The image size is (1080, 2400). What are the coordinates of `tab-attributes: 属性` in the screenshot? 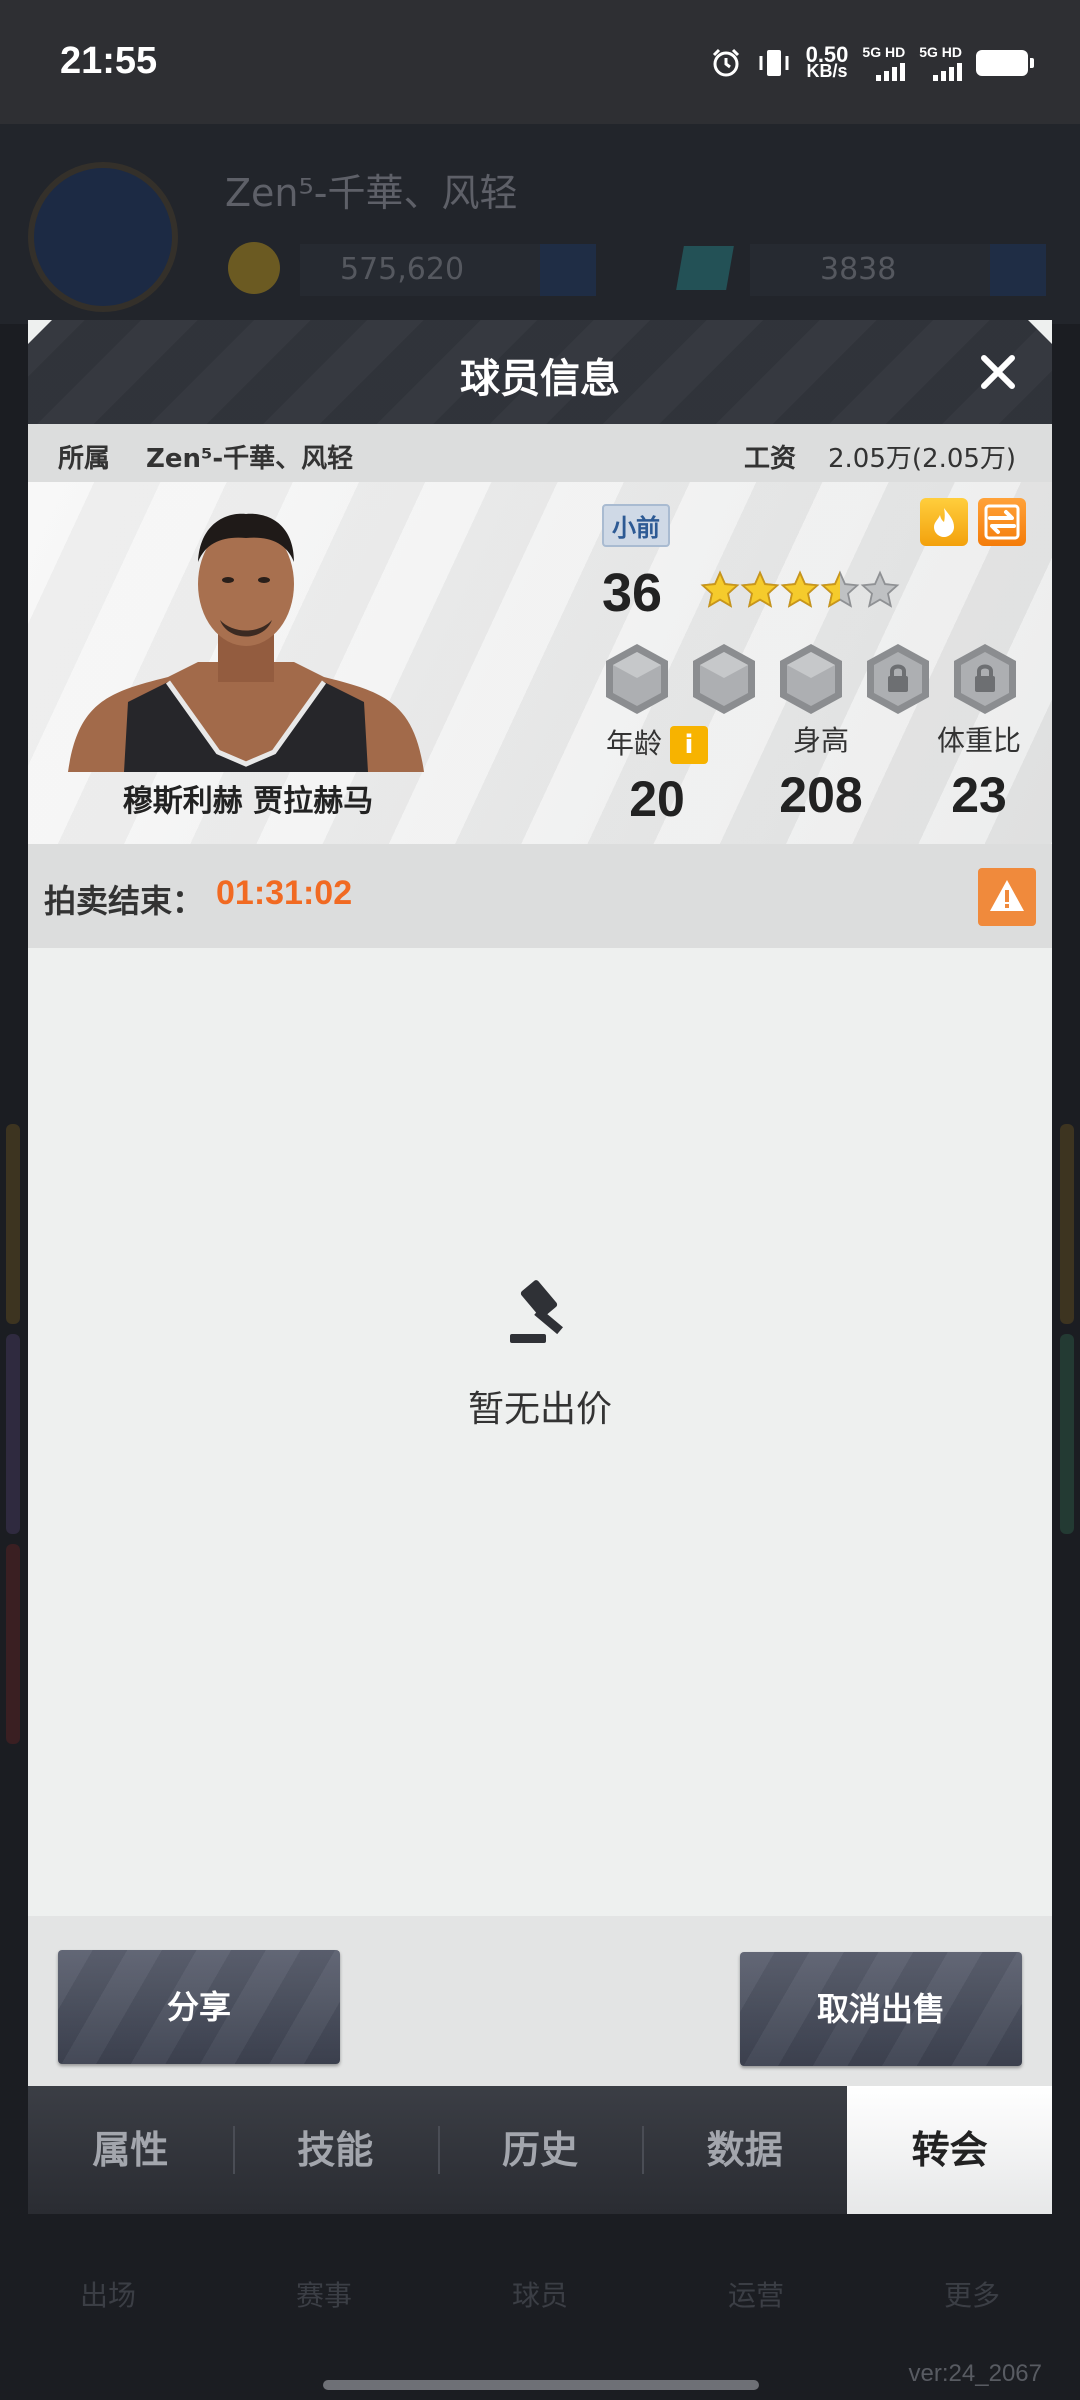 It's located at (130, 2150).